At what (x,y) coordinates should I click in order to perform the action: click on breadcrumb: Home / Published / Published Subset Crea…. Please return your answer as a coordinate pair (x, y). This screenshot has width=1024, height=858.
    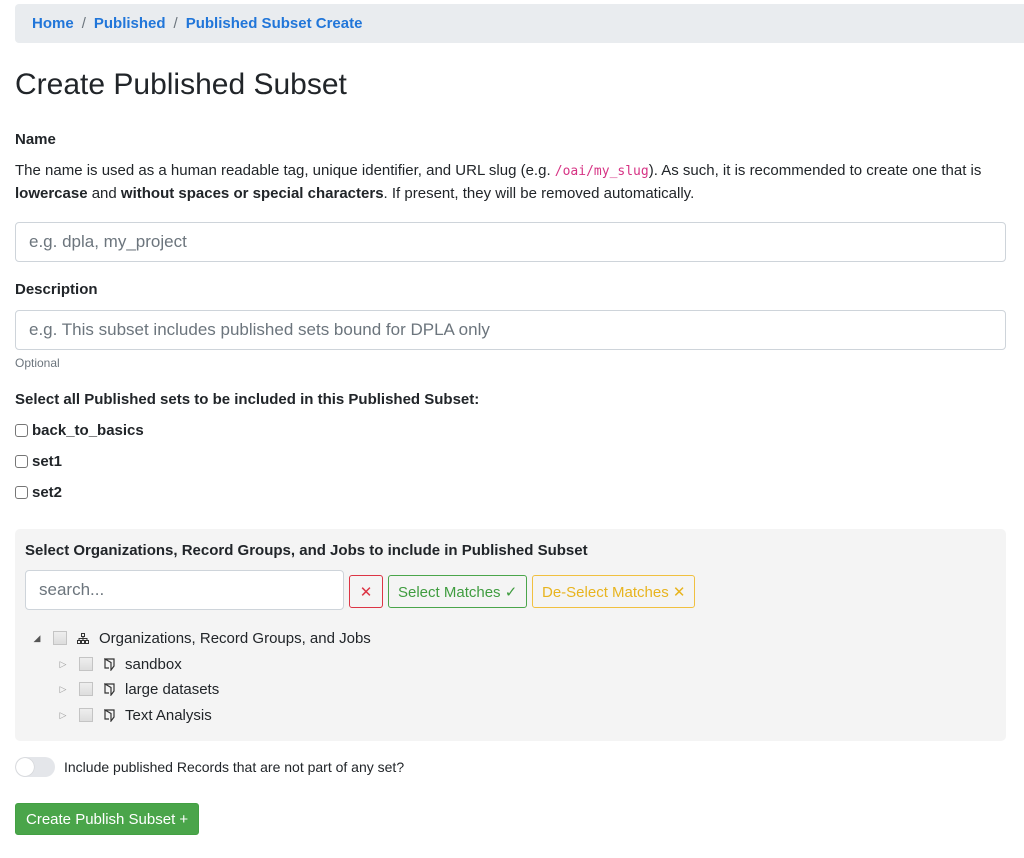
    Looking at the image, I should click on (519, 23).